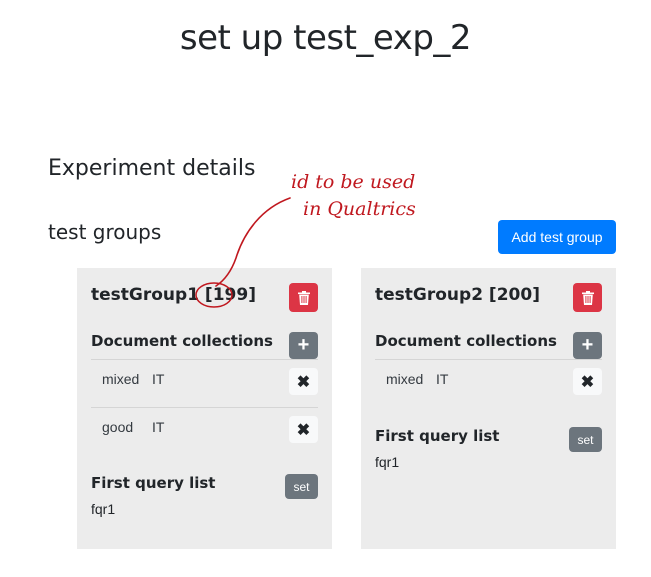 This screenshot has height=577, width=651. Describe the element at coordinates (152, 168) in the screenshot. I see `experiment-details-heading: Experiment details` at that location.